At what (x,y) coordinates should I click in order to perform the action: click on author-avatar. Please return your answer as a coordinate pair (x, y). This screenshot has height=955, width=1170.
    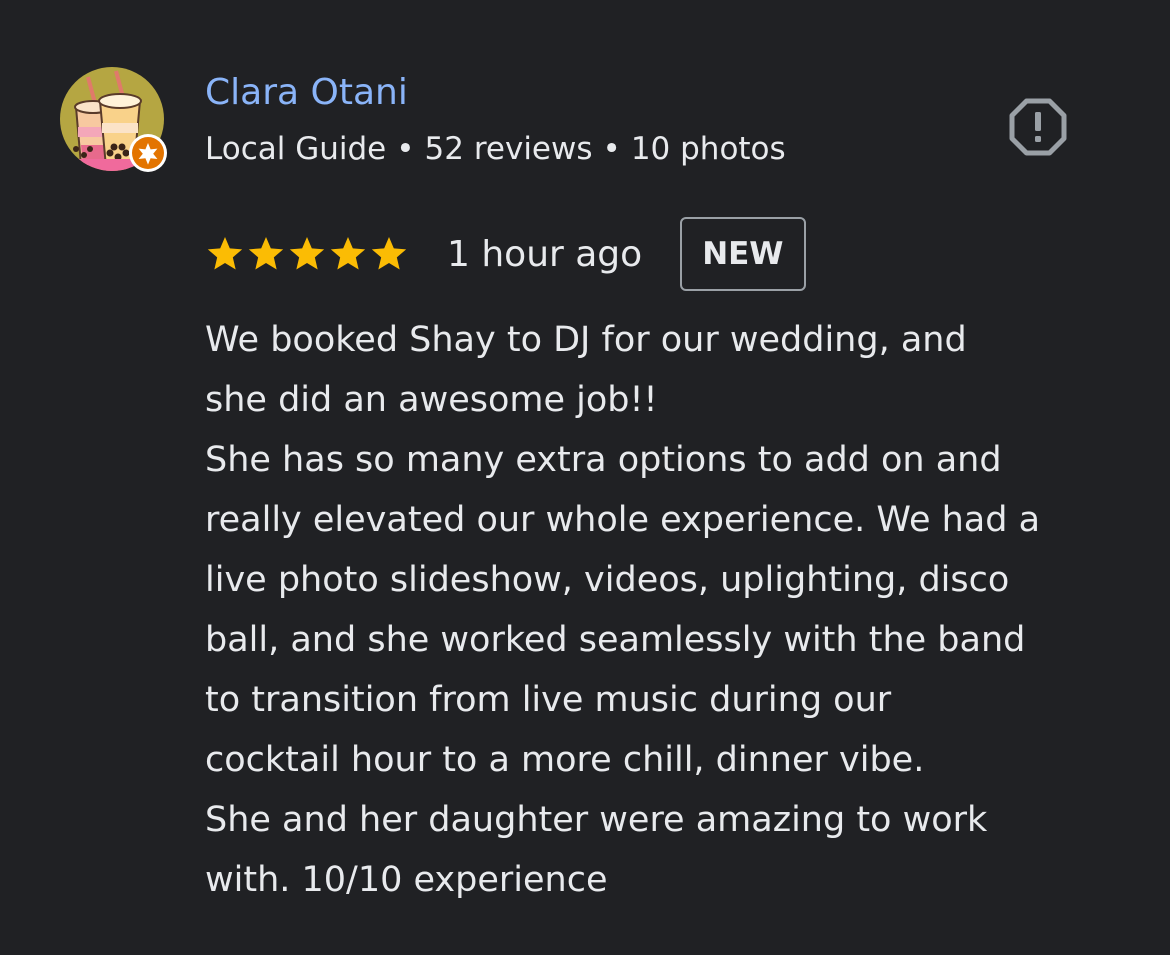
    Looking at the image, I should click on (114, 121).